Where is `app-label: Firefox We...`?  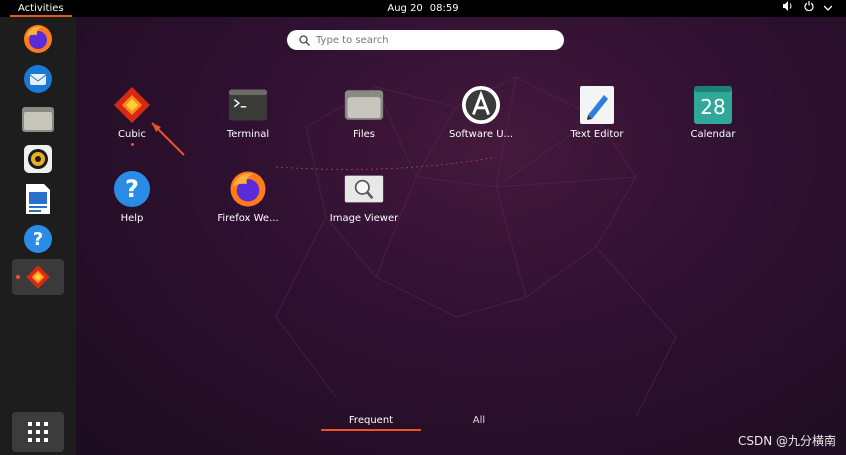 app-label: Firefox We... is located at coordinates (248, 218).